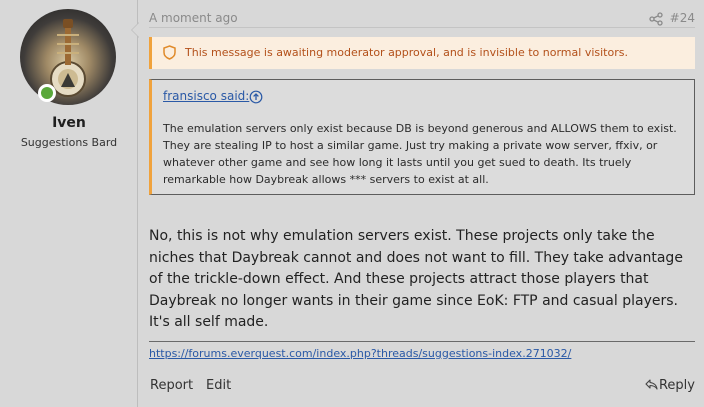 The height and width of the screenshot is (407, 704). I want to click on reply-button: Reply, so click(670, 385).